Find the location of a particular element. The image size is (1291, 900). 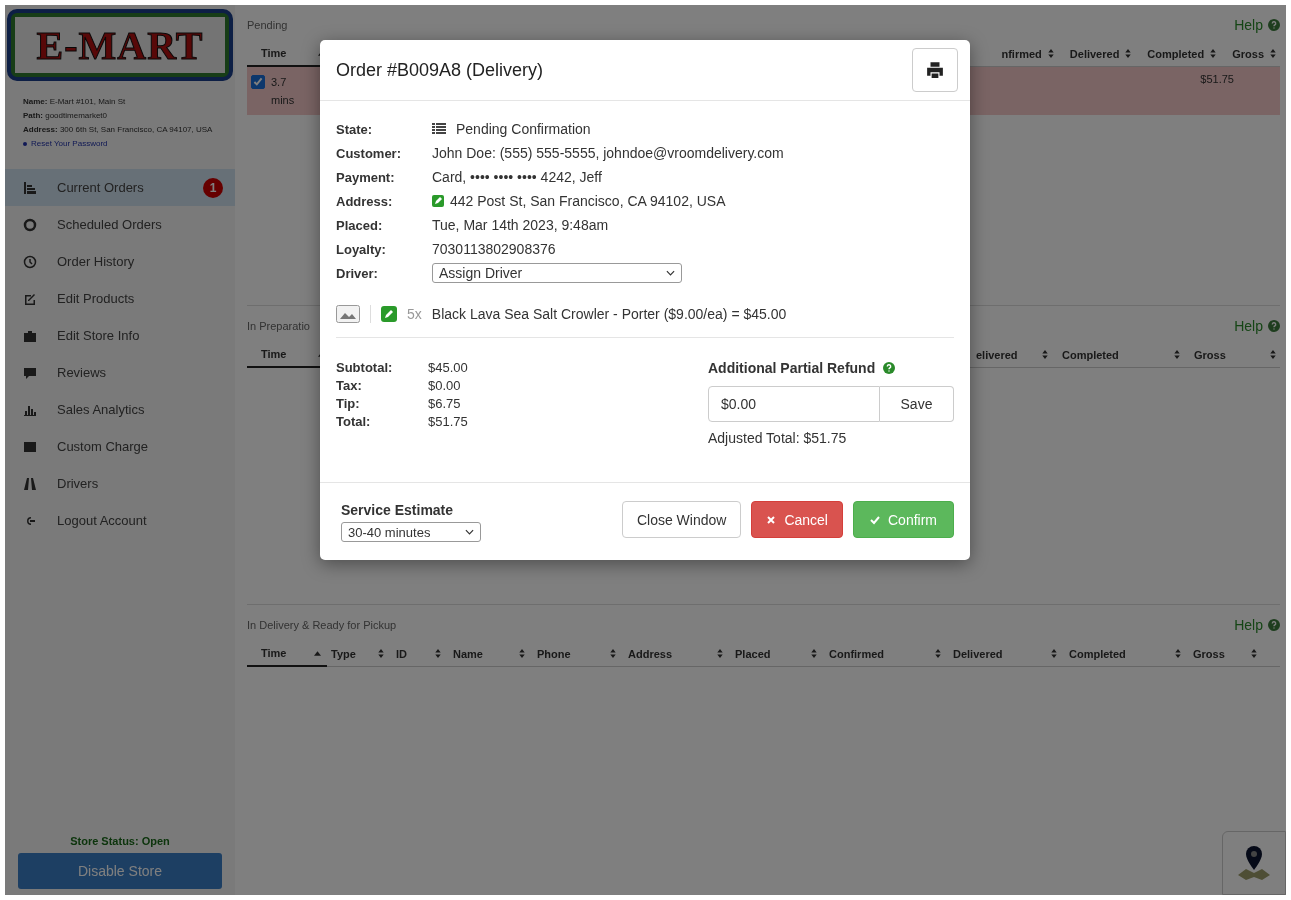

total-value: $6.75 is located at coordinates (445, 403).